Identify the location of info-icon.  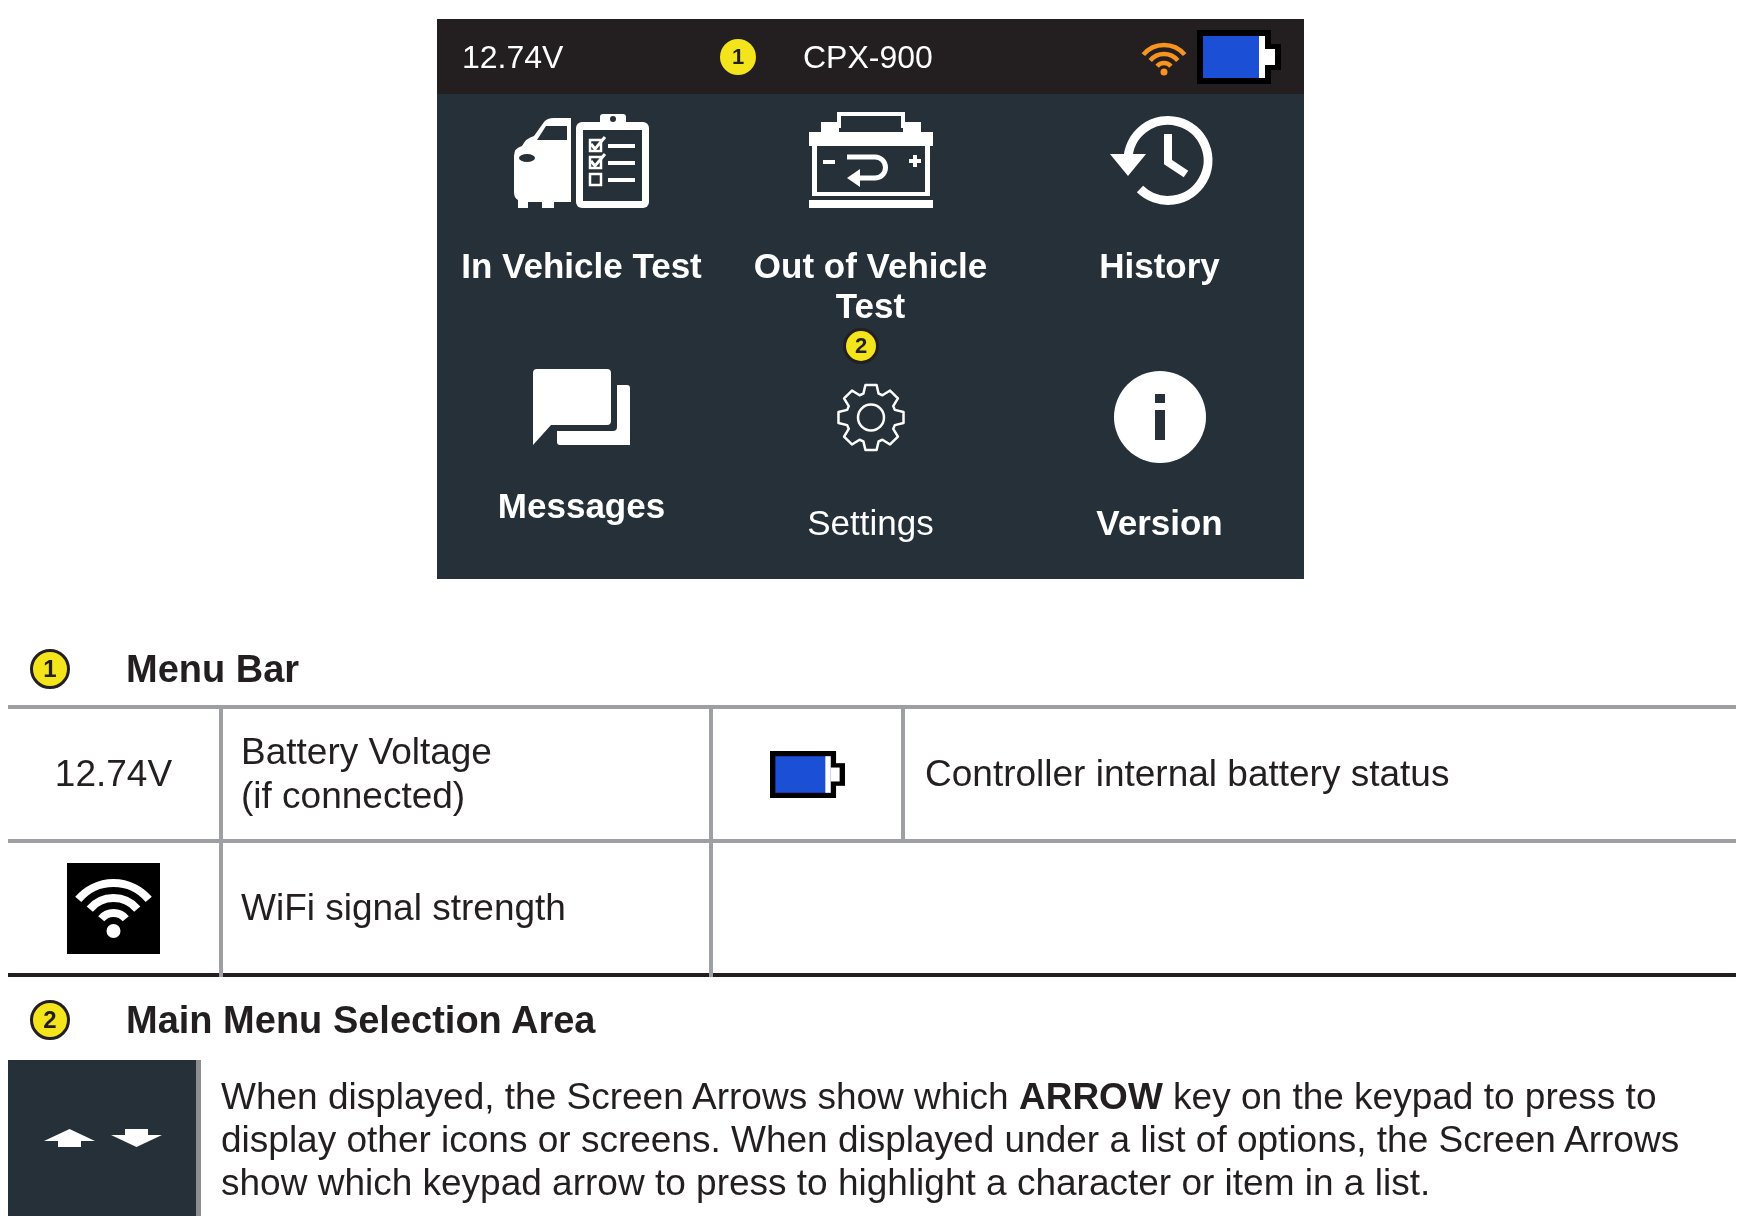
(1159, 417).